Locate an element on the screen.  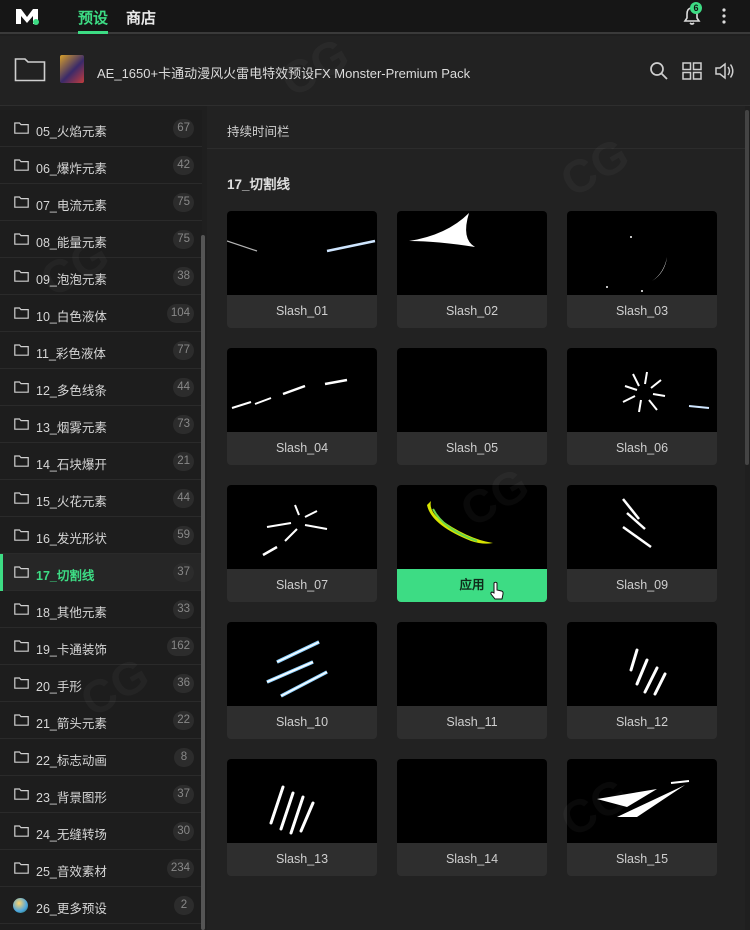
sidebar-item: 21_箭头元素 22 is located at coordinates (101, 720).